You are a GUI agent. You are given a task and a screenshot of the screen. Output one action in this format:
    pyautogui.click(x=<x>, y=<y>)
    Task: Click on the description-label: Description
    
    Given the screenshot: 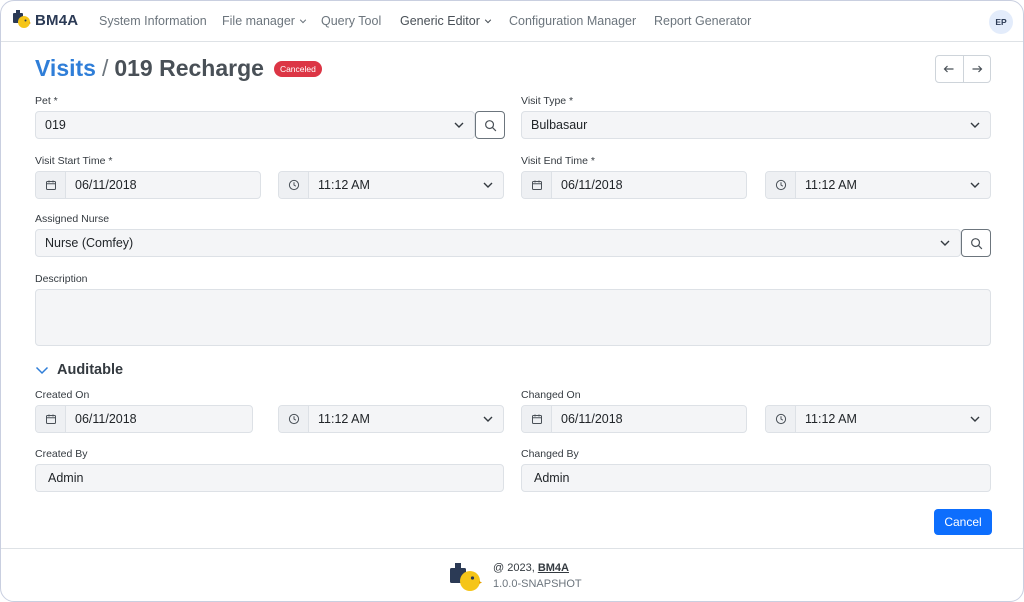 What is the action you would take?
    pyautogui.click(x=61, y=279)
    